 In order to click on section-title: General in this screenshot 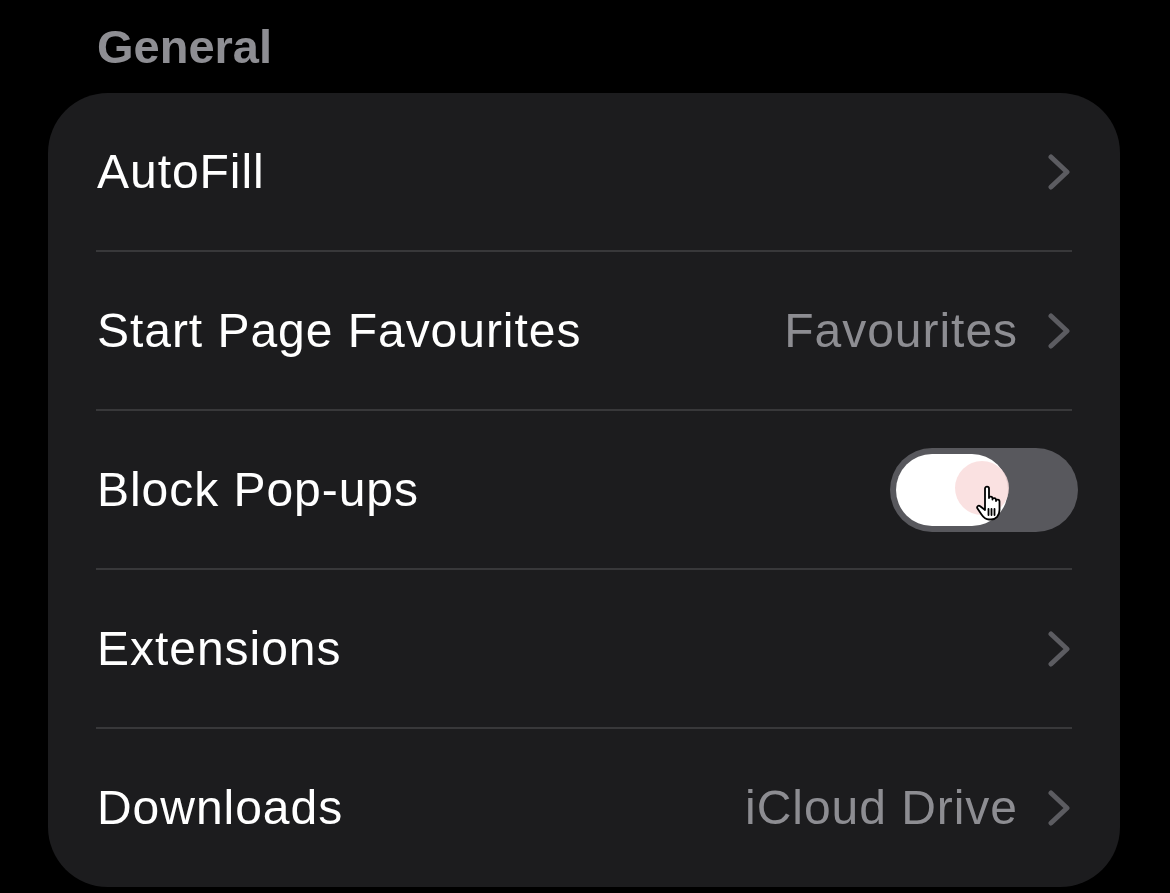, I will do `click(185, 46)`.